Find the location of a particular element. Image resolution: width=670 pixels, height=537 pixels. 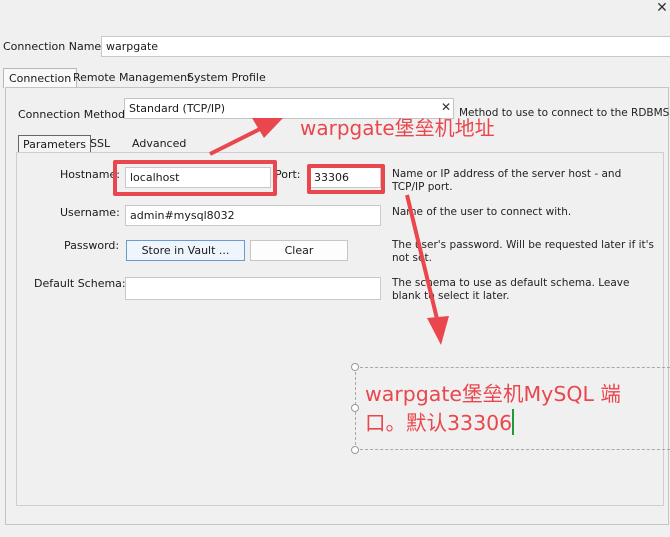

port-annotation-line2: 口。默认33306 is located at coordinates (439, 423).